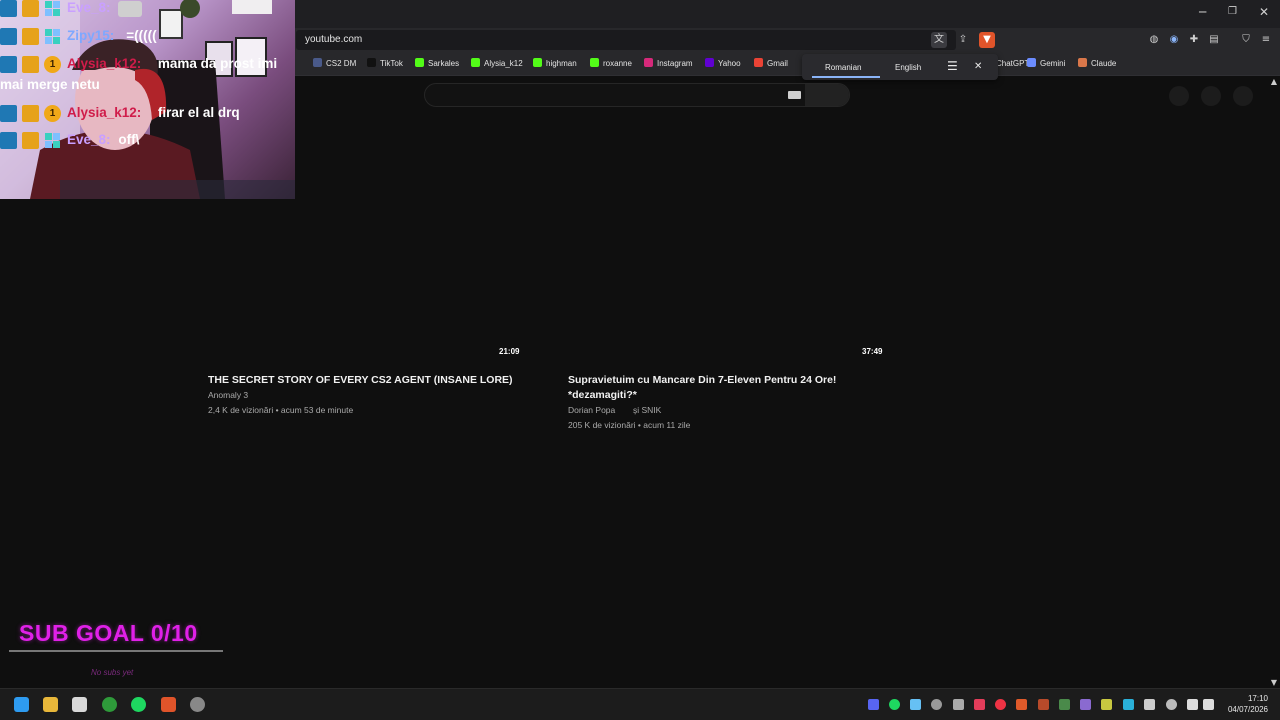  Describe the element at coordinates (555, 63) in the screenshot. I see `bookmark-highman: highman` at that location.